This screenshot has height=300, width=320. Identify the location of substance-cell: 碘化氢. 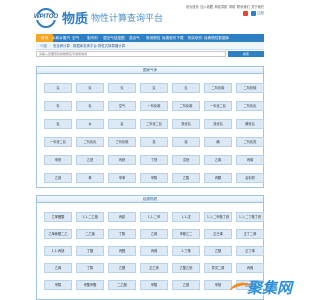
(250, 124).